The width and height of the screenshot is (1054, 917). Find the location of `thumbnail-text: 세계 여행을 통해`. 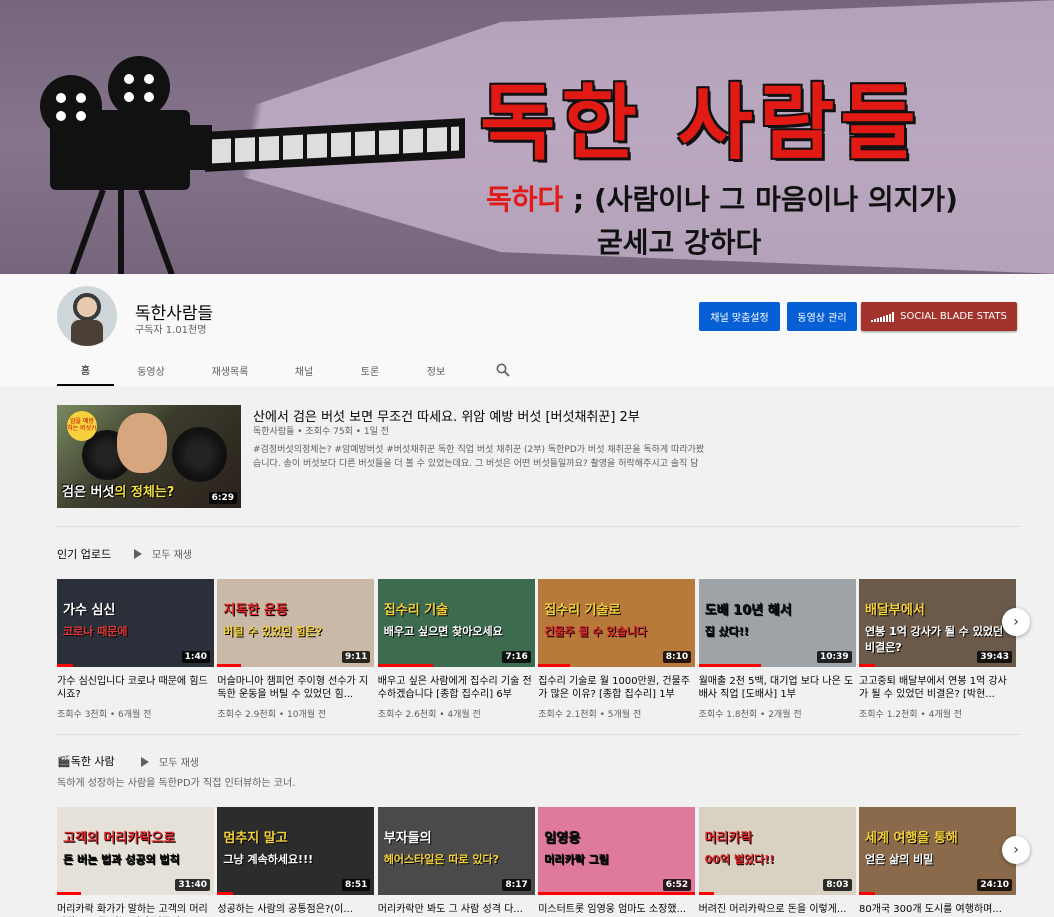

thumbnail-text: 세계 여행을 통해 is located at coordinates (911, 838).